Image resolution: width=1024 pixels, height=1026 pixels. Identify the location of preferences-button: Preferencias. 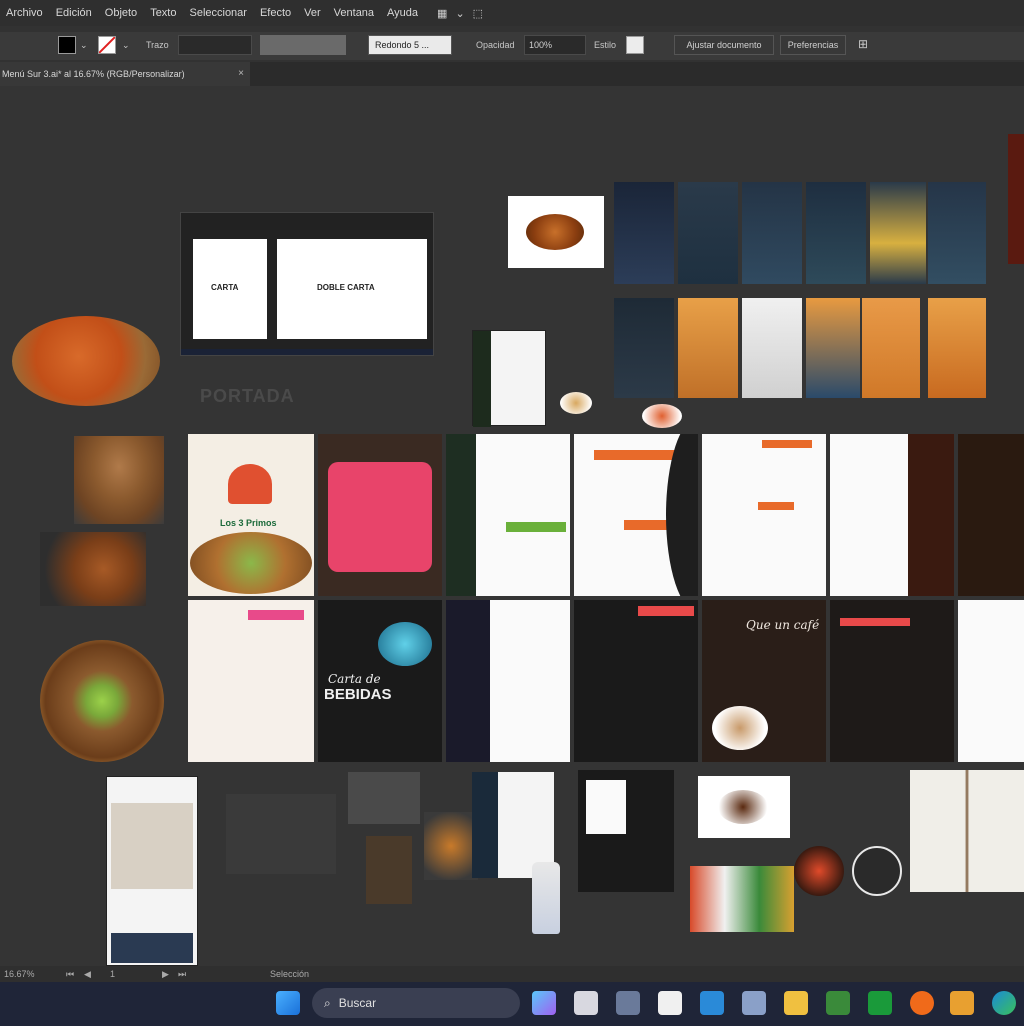
(813, 45).